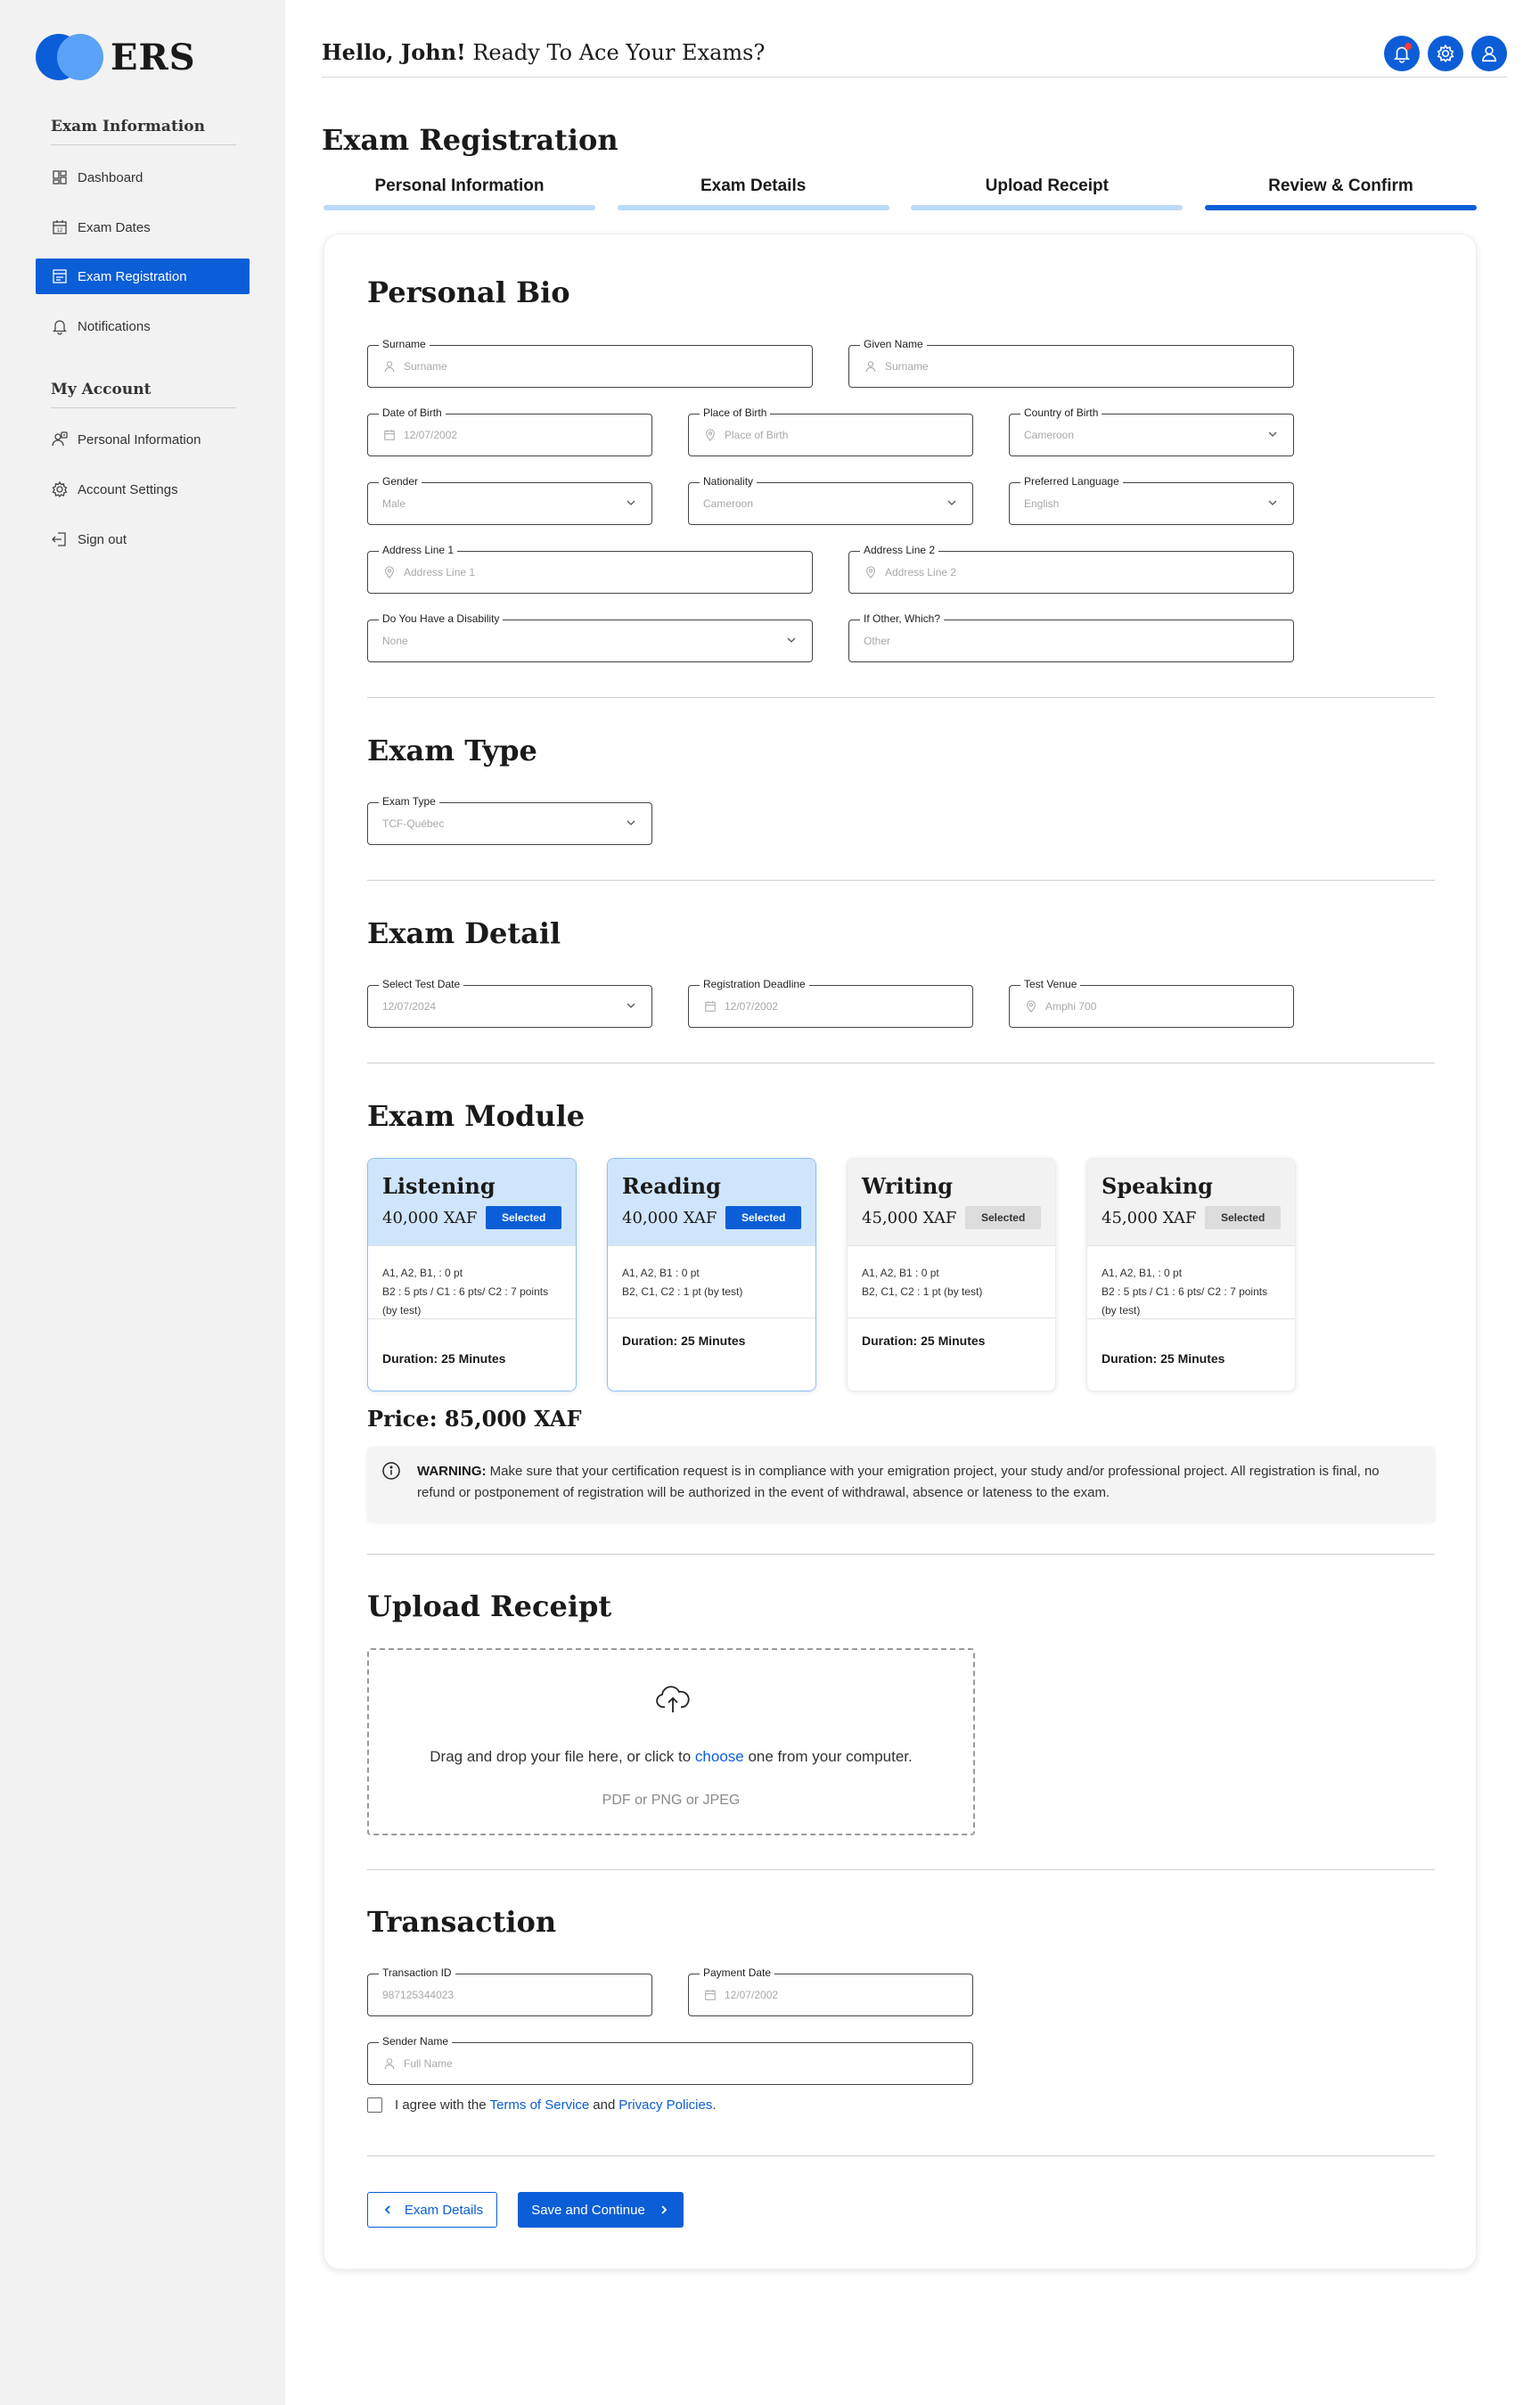 The height and width of the screenshot is (2405, 1540). I want to click on sidebar-item-label: Account Settings, so click(128, 489).